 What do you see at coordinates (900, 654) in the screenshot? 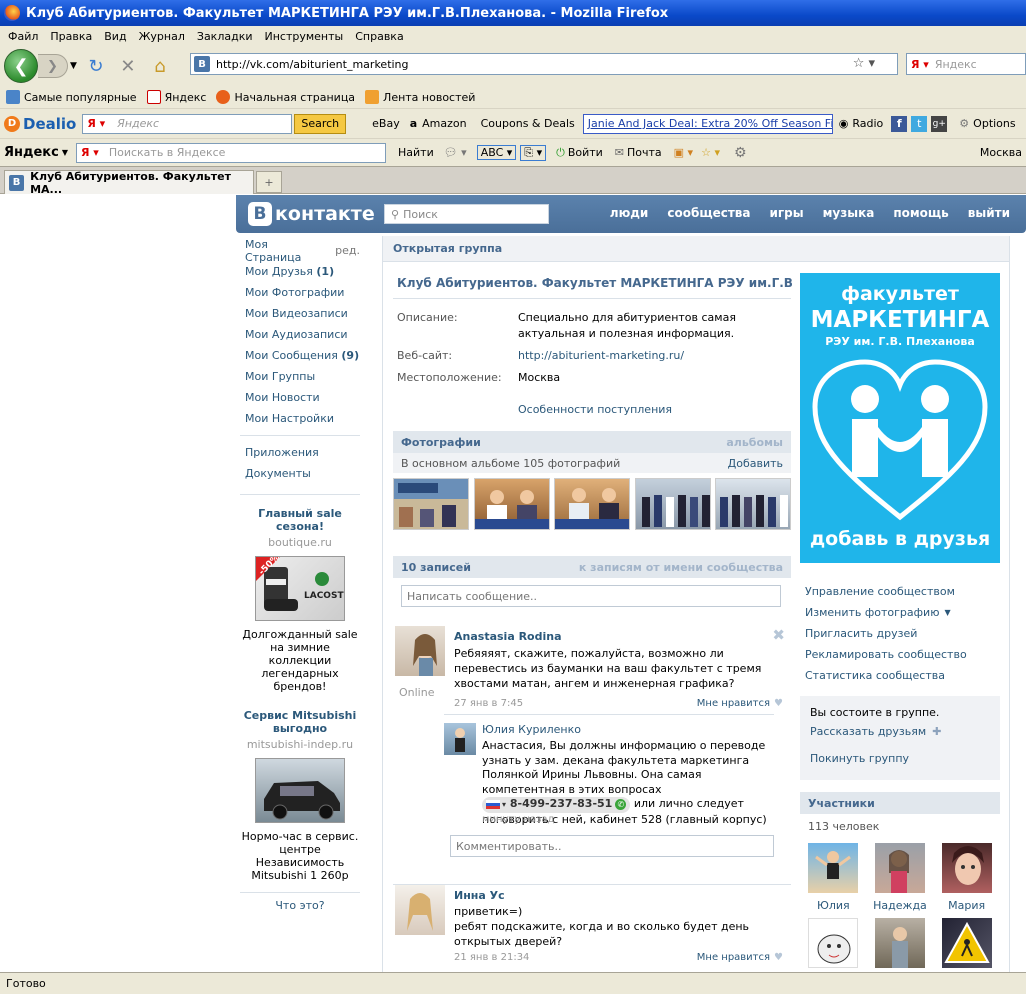
I see `advertise-community-link: Рекламировать сообщество` at bounding box center [900, 654].